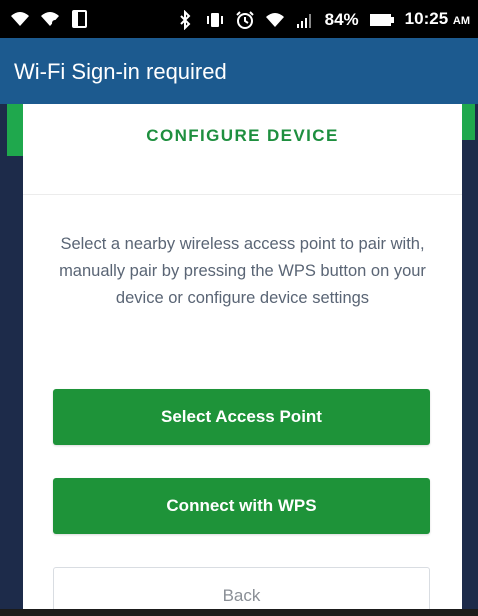  I want to click on tablet-icon, so click(79, 19).